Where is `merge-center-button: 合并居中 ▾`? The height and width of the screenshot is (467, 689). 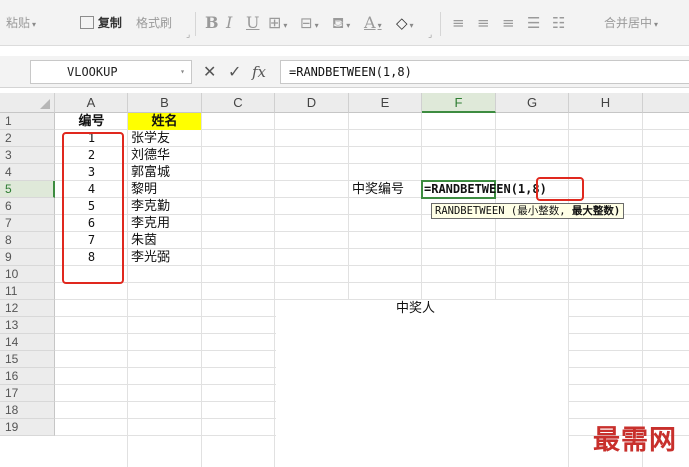 merge-center-button: 合并居中 ▾ is located at coordinates (631, 23).